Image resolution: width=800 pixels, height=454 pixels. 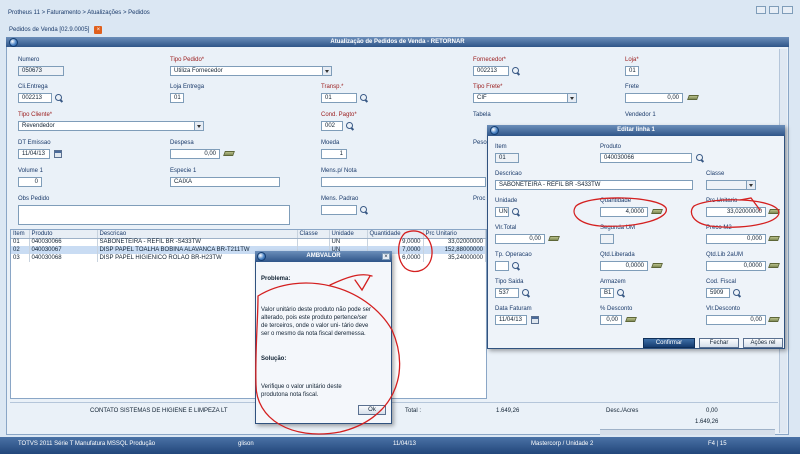 What do you see at coordinates (611, 320) in the screenshot?
I see `pct-desconto-field: 0,00` at bounding box center [611, 320].